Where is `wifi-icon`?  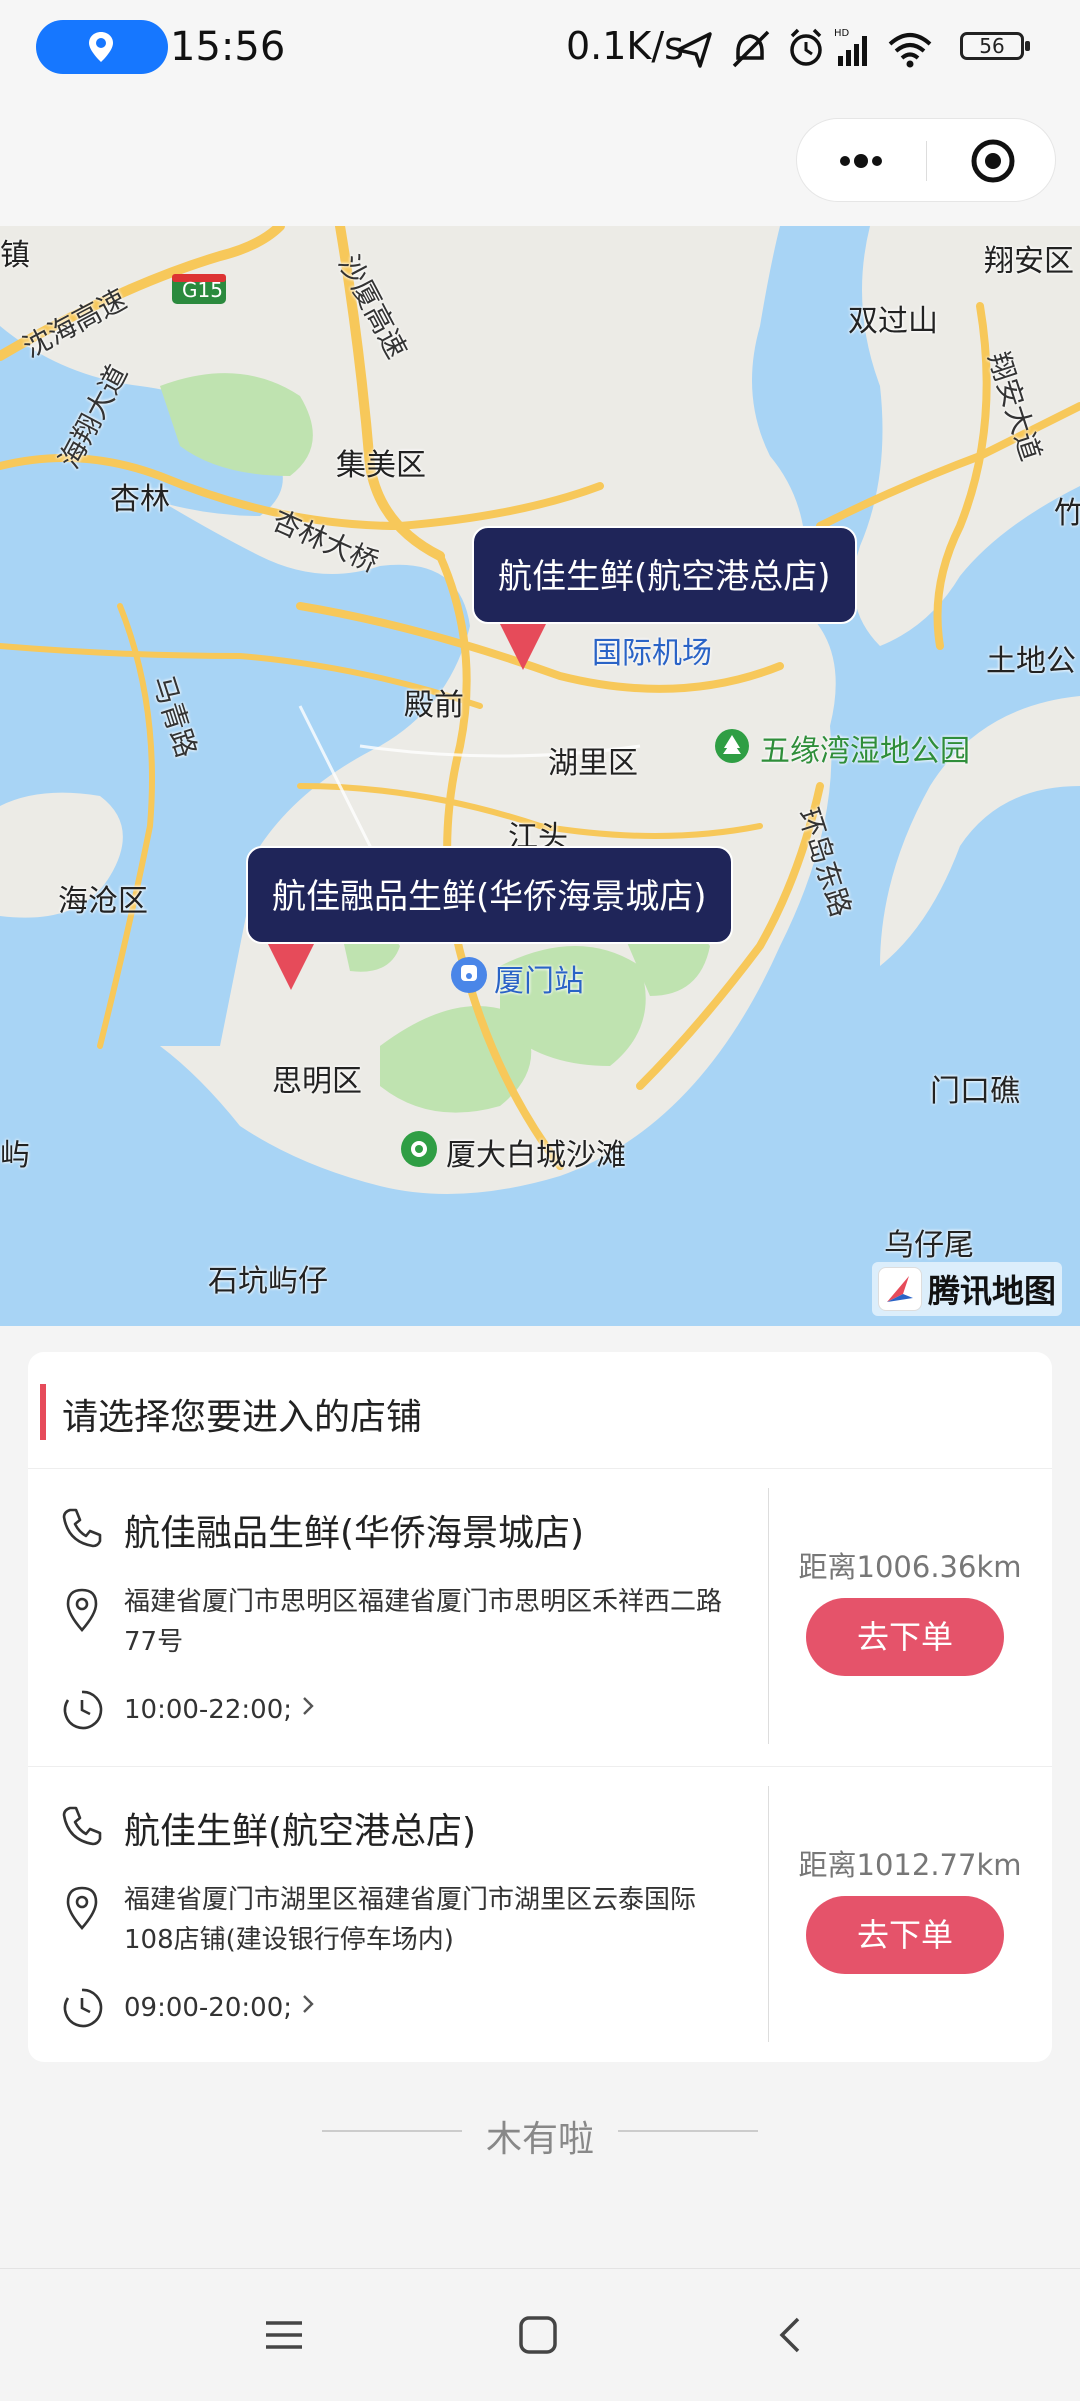
wifi-icon is located at coordinates (910, 50).